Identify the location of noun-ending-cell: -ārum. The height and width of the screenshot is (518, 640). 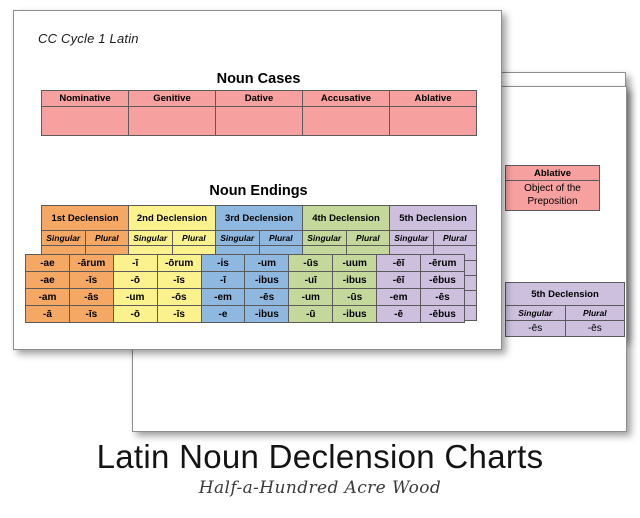
(91, 263).